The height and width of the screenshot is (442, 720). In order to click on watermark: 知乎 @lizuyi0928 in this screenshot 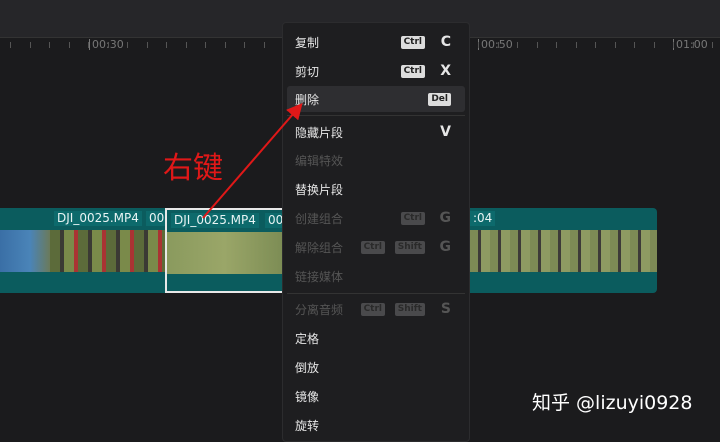, I will do `click(612, 403)`.